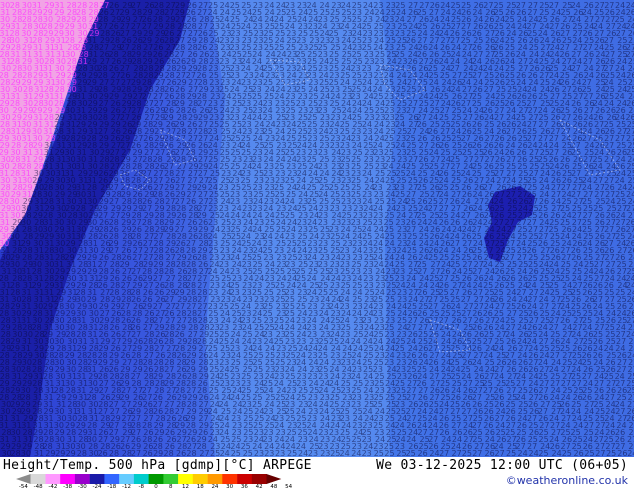 Image resolution: width=634 pixels, height=491 pixels. What do you see at coordinates (38, 487) in the screenshot?
I see `colorbar-tick-label: -48` at bounding box center [38, 487].